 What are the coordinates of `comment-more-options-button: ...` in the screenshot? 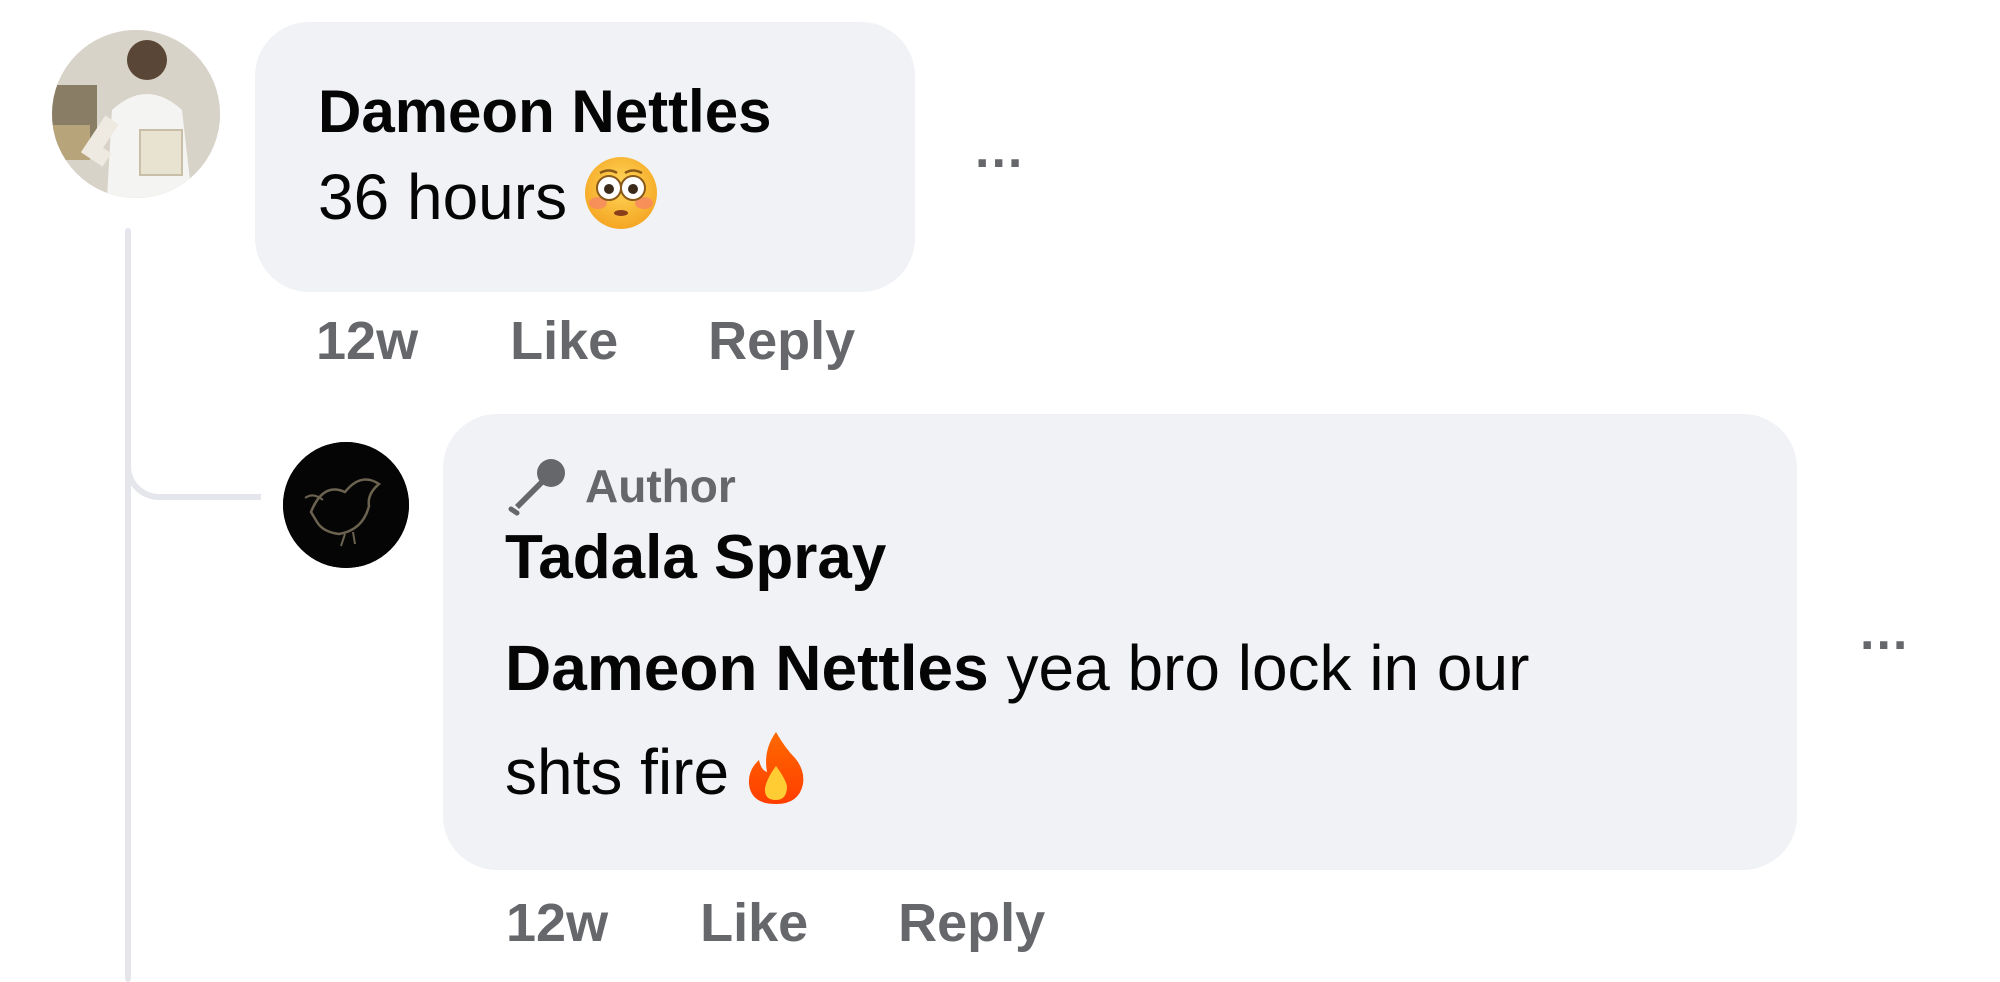 It's located at (999, 150).